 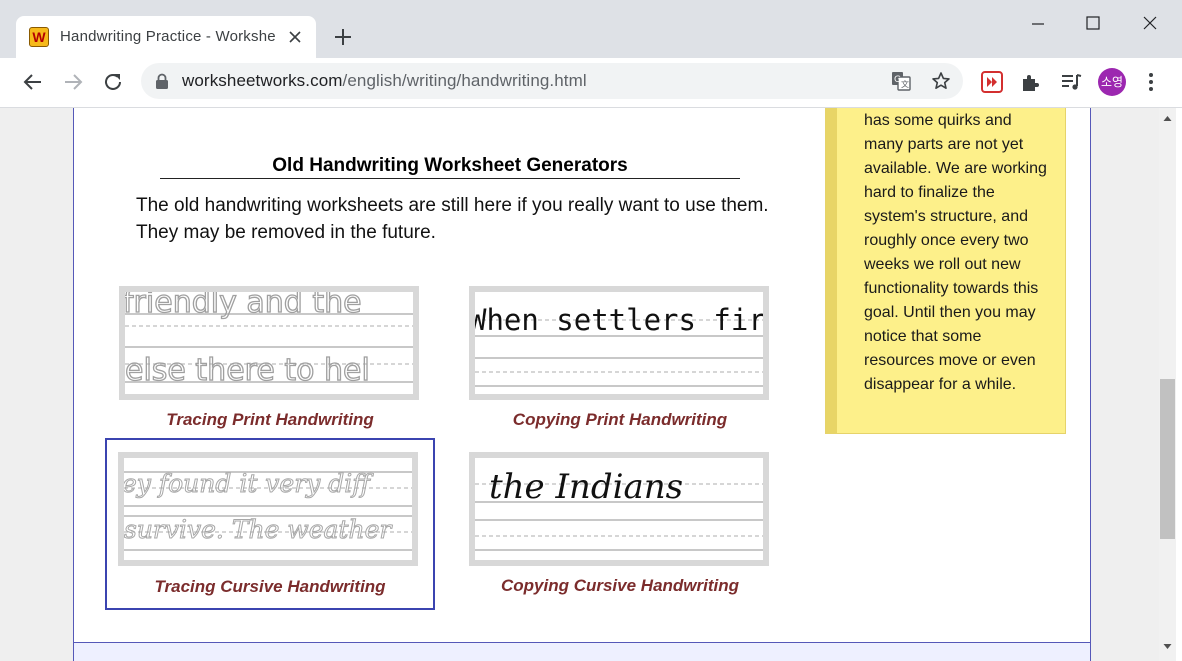 What do you see at coordinates (586, 487) in the screenshot?
I see `sample-text: the Indians` at bounding box center [586, 487].